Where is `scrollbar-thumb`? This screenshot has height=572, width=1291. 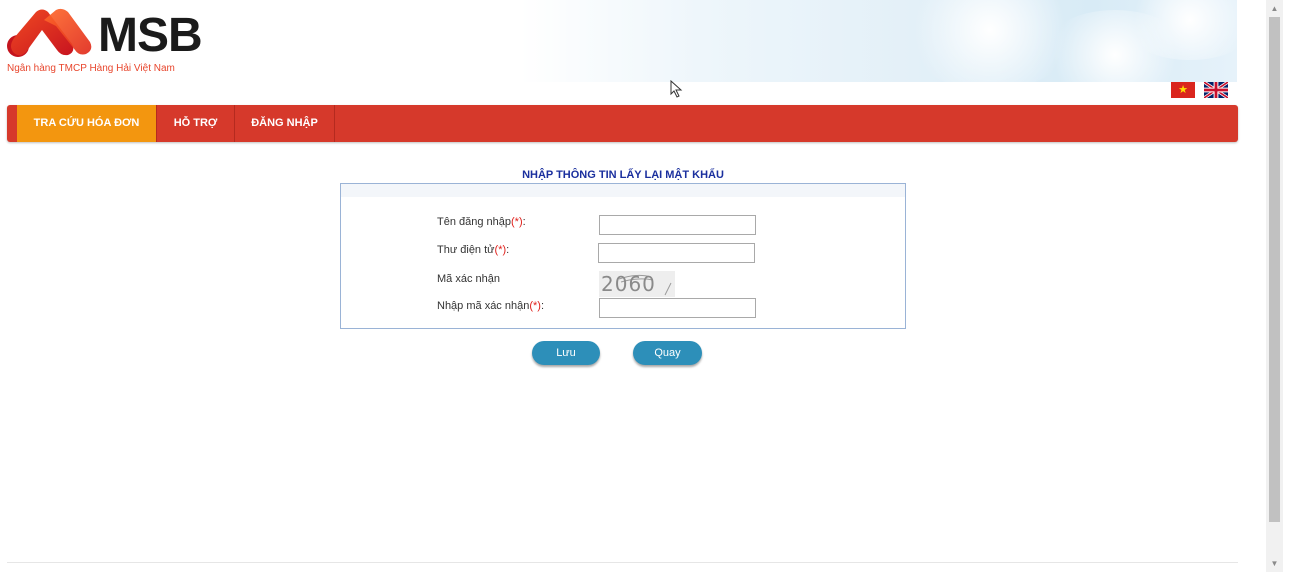 scrollbar-thumb is located at coordinates (1274, 269).